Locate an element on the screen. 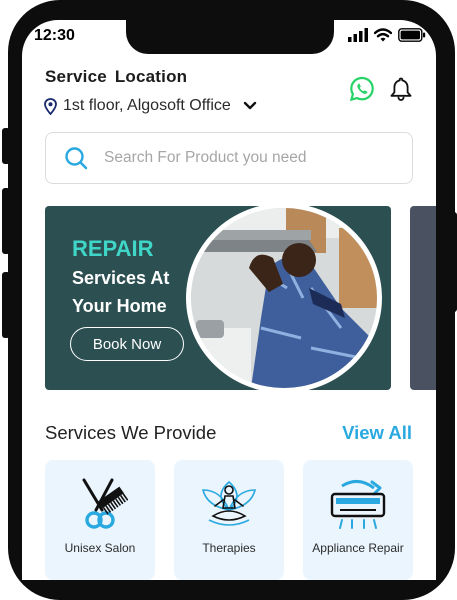 This screenshot has width=457, height=600. book-now-button: Book Now is located at coordinates (127, 344).